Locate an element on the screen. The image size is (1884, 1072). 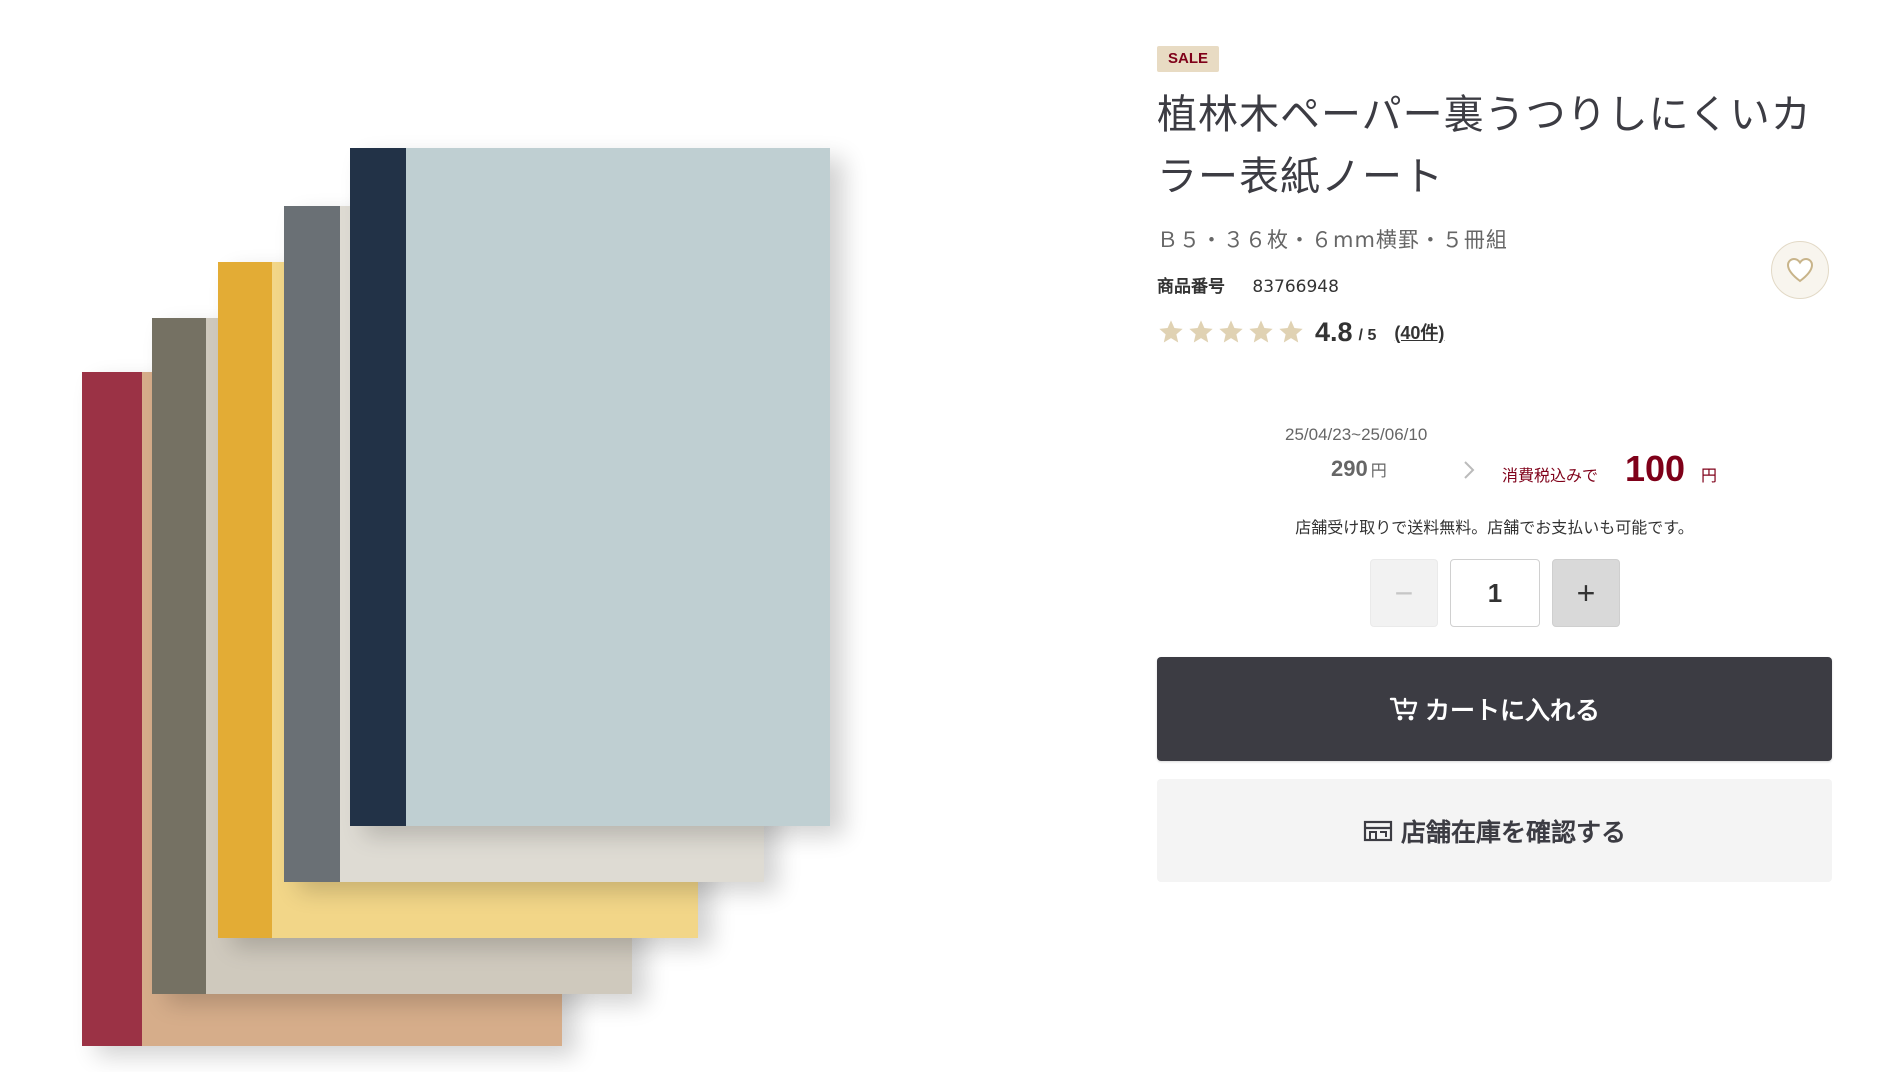
favorite-button is located at coordinates (1800, 270).